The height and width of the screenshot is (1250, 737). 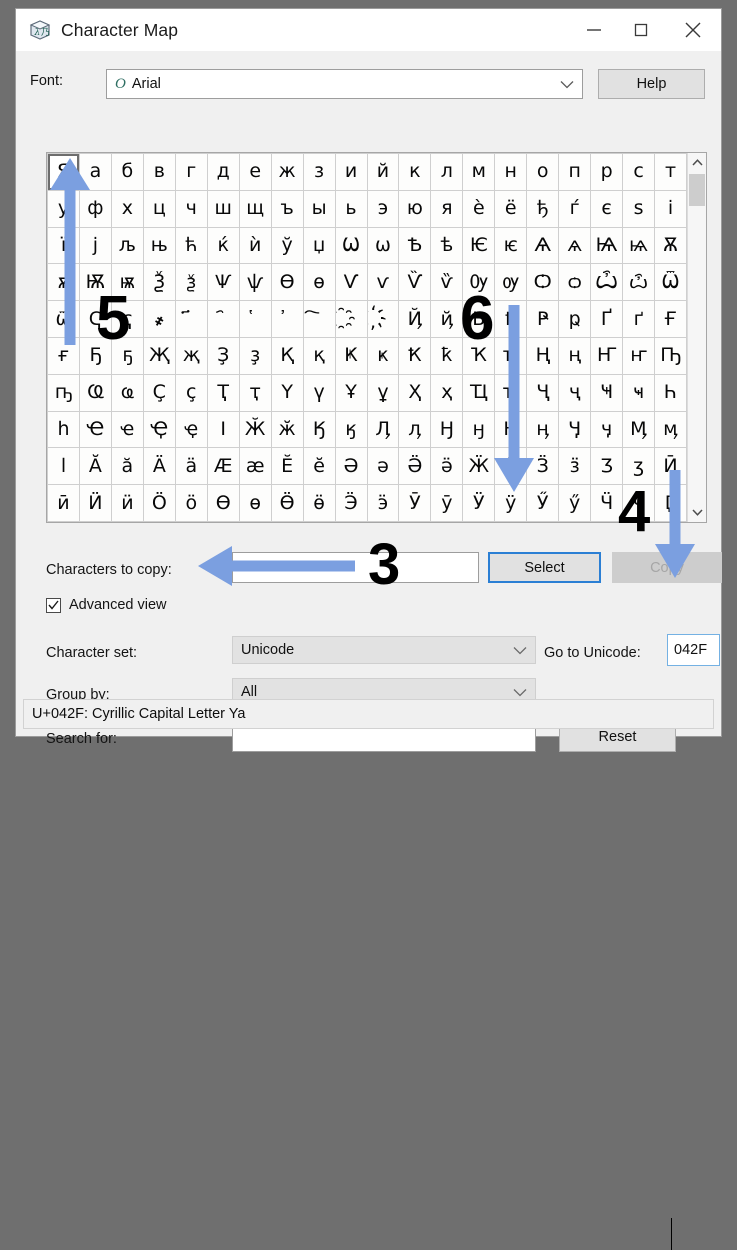 What do you see at coordinates (113, 318) in the screenshot?
I see `annotation-number-5: 5` at bounding box center [113, 318].